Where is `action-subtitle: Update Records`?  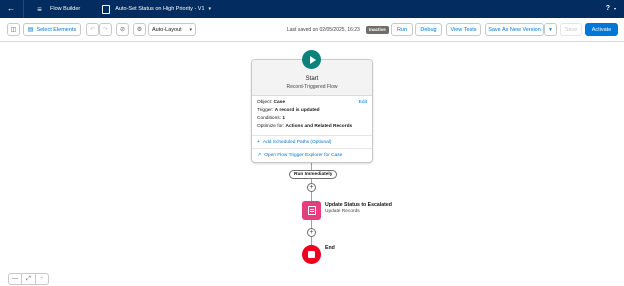 action-subtitle: Update Records is located at coordinates (342, 211).